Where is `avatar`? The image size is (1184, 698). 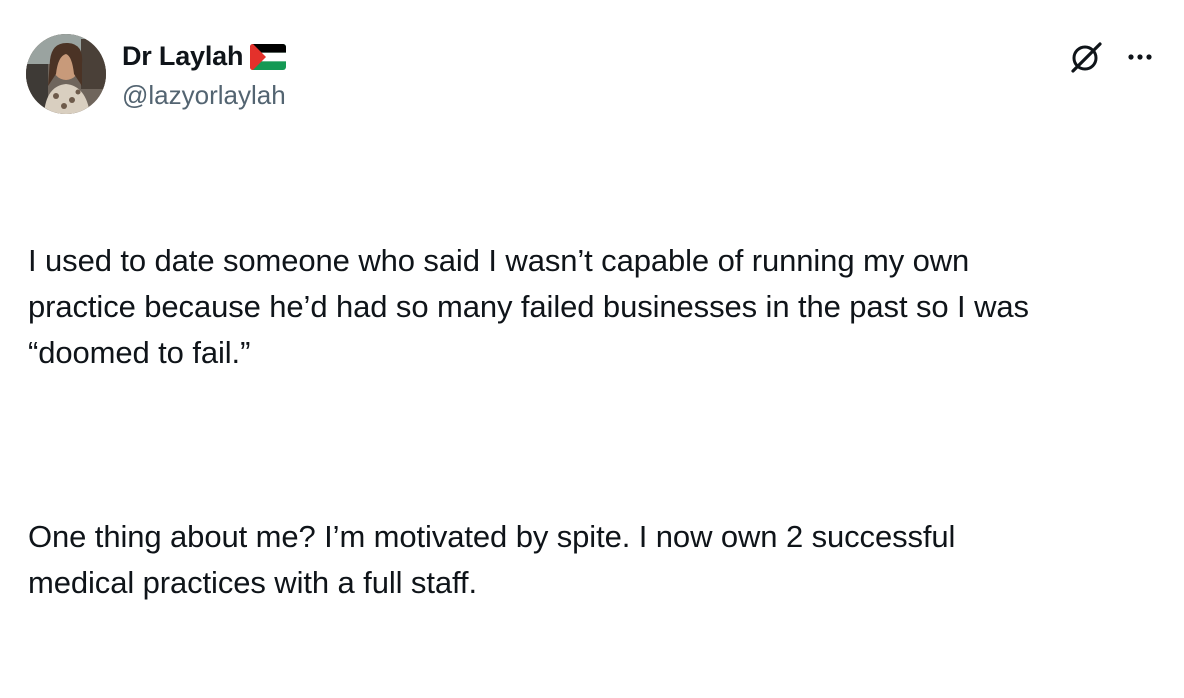
avatar is located at coordinates (66, 74).